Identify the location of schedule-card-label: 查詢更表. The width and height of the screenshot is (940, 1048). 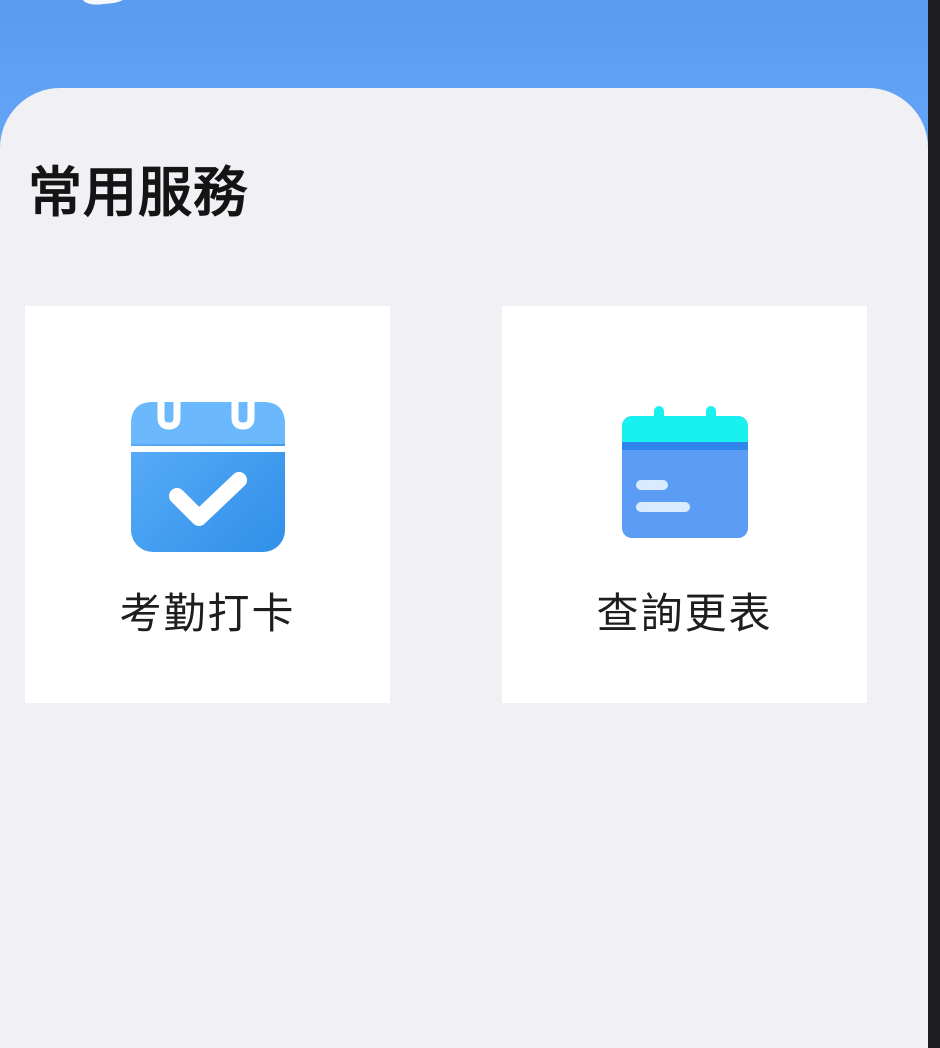
(684, 613).